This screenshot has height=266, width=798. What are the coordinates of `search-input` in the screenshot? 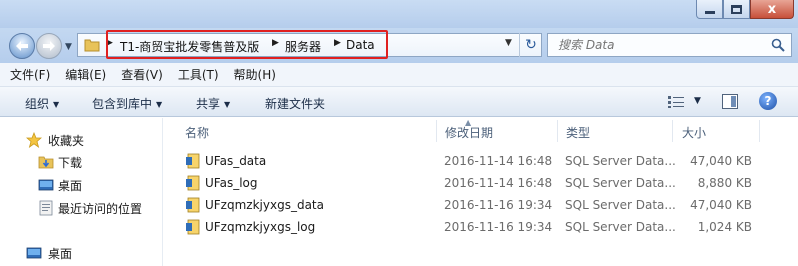 It's located at (658, 45).